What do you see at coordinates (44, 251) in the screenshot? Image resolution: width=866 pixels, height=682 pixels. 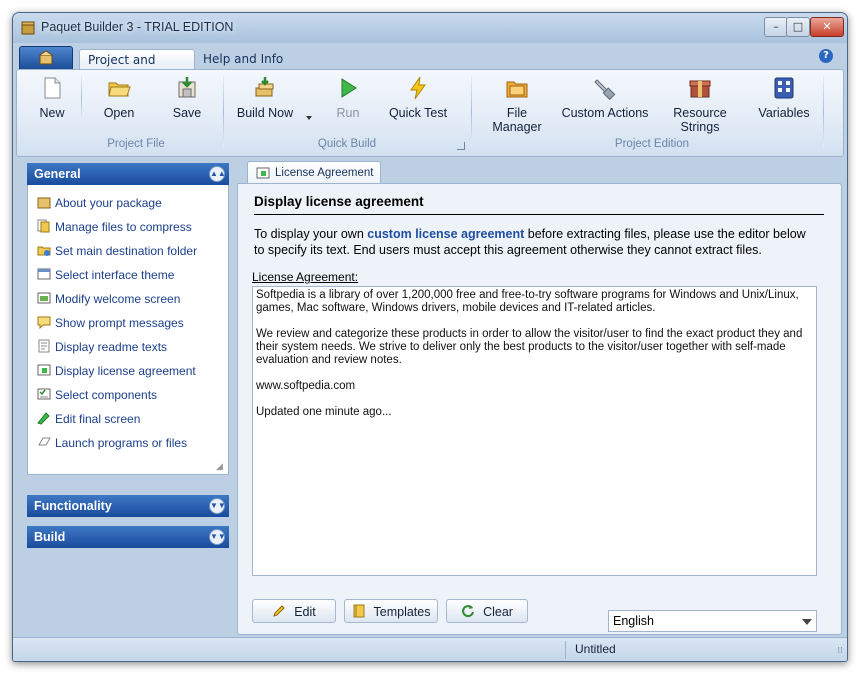 I see `destination-folder-icon` at bounding box center [44, 251].